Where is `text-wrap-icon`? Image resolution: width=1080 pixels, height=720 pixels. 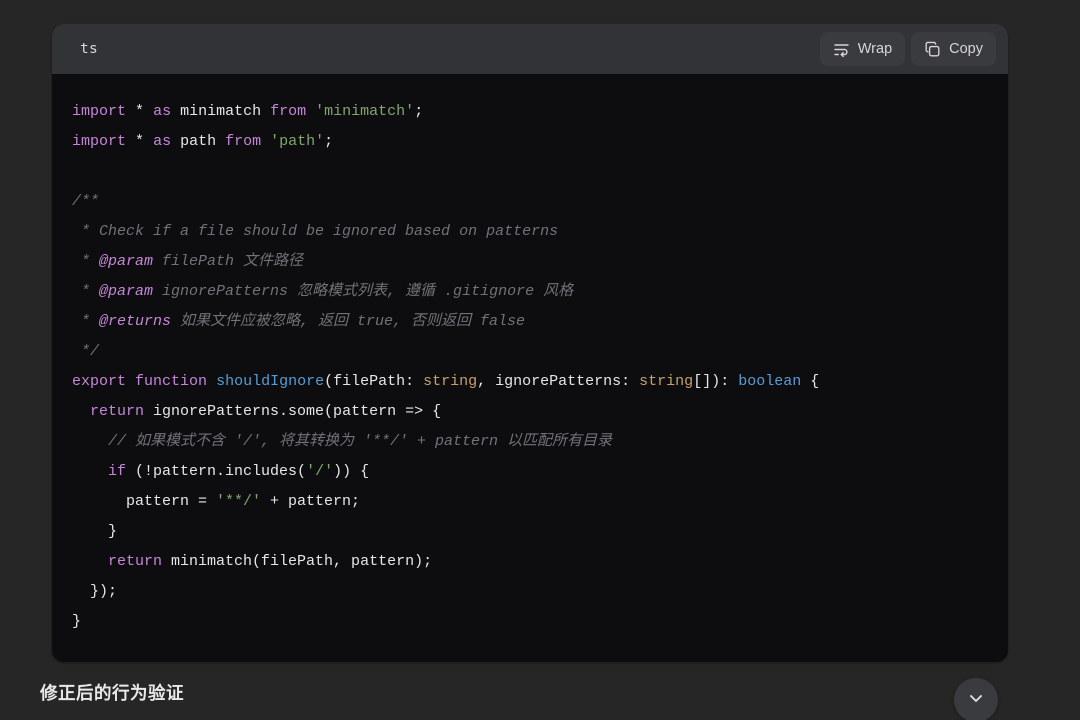 text-wrap-icon is located at coordinates (841, 49).